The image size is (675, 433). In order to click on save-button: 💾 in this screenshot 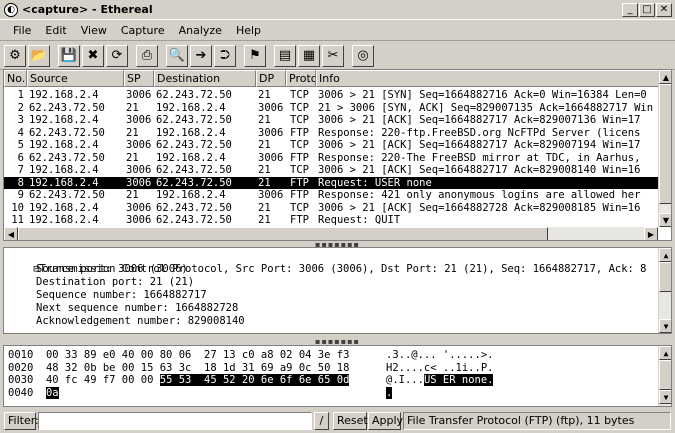, I will do `click(69, 55)`.